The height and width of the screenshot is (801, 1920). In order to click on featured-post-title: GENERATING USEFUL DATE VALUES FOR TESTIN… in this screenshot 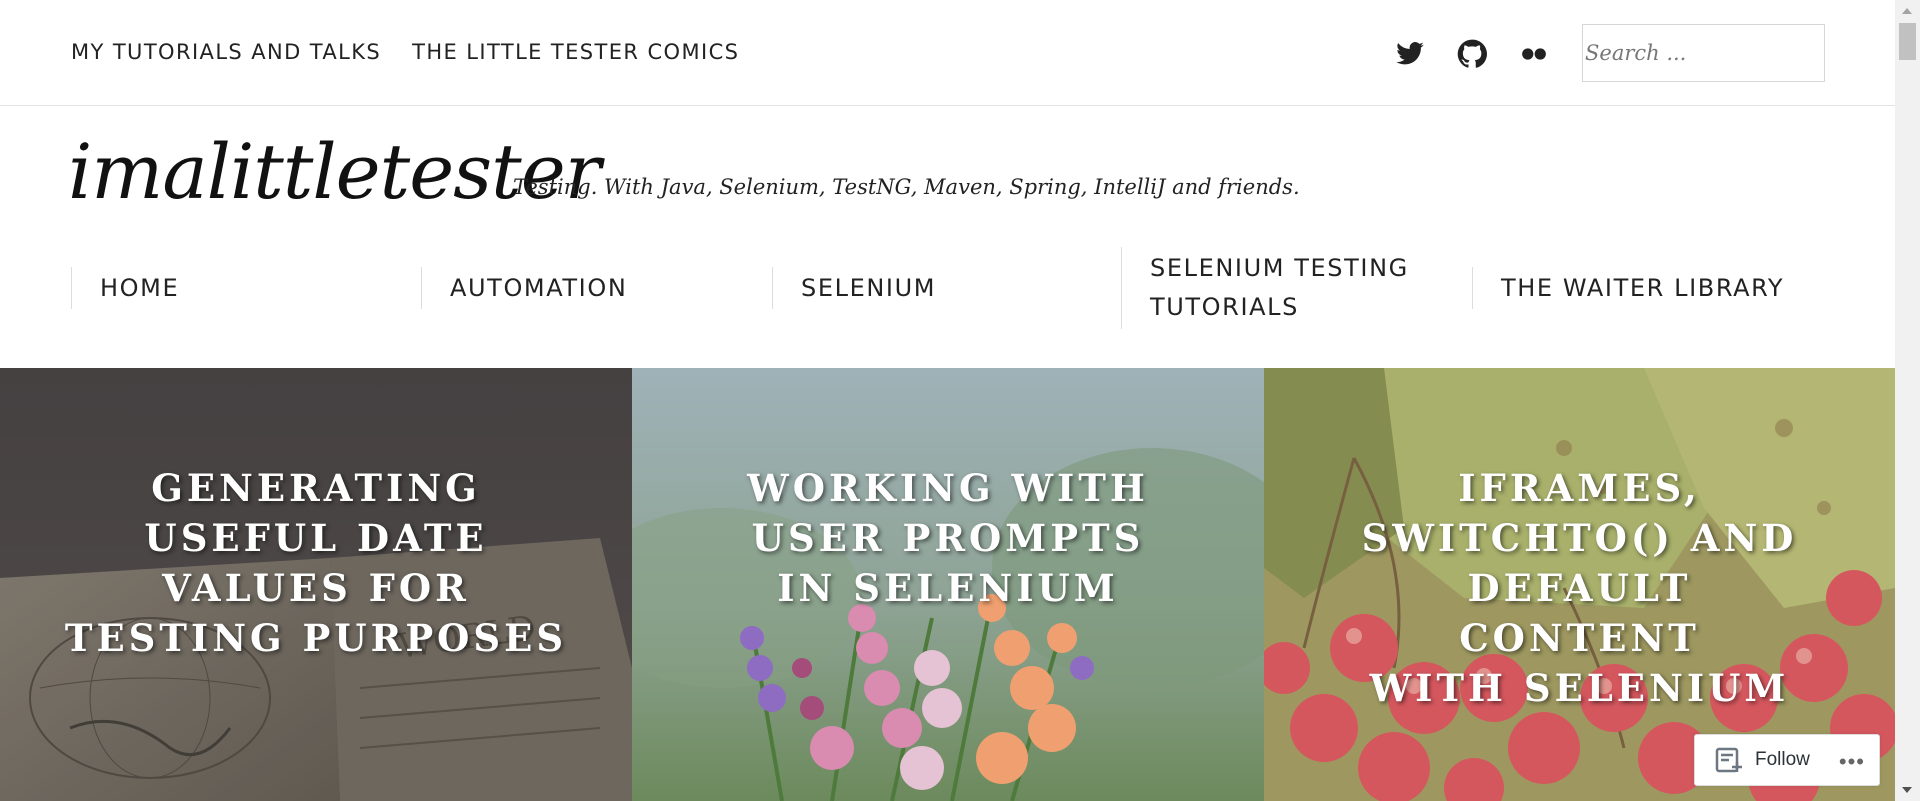, I will do `click(316, 563)`.